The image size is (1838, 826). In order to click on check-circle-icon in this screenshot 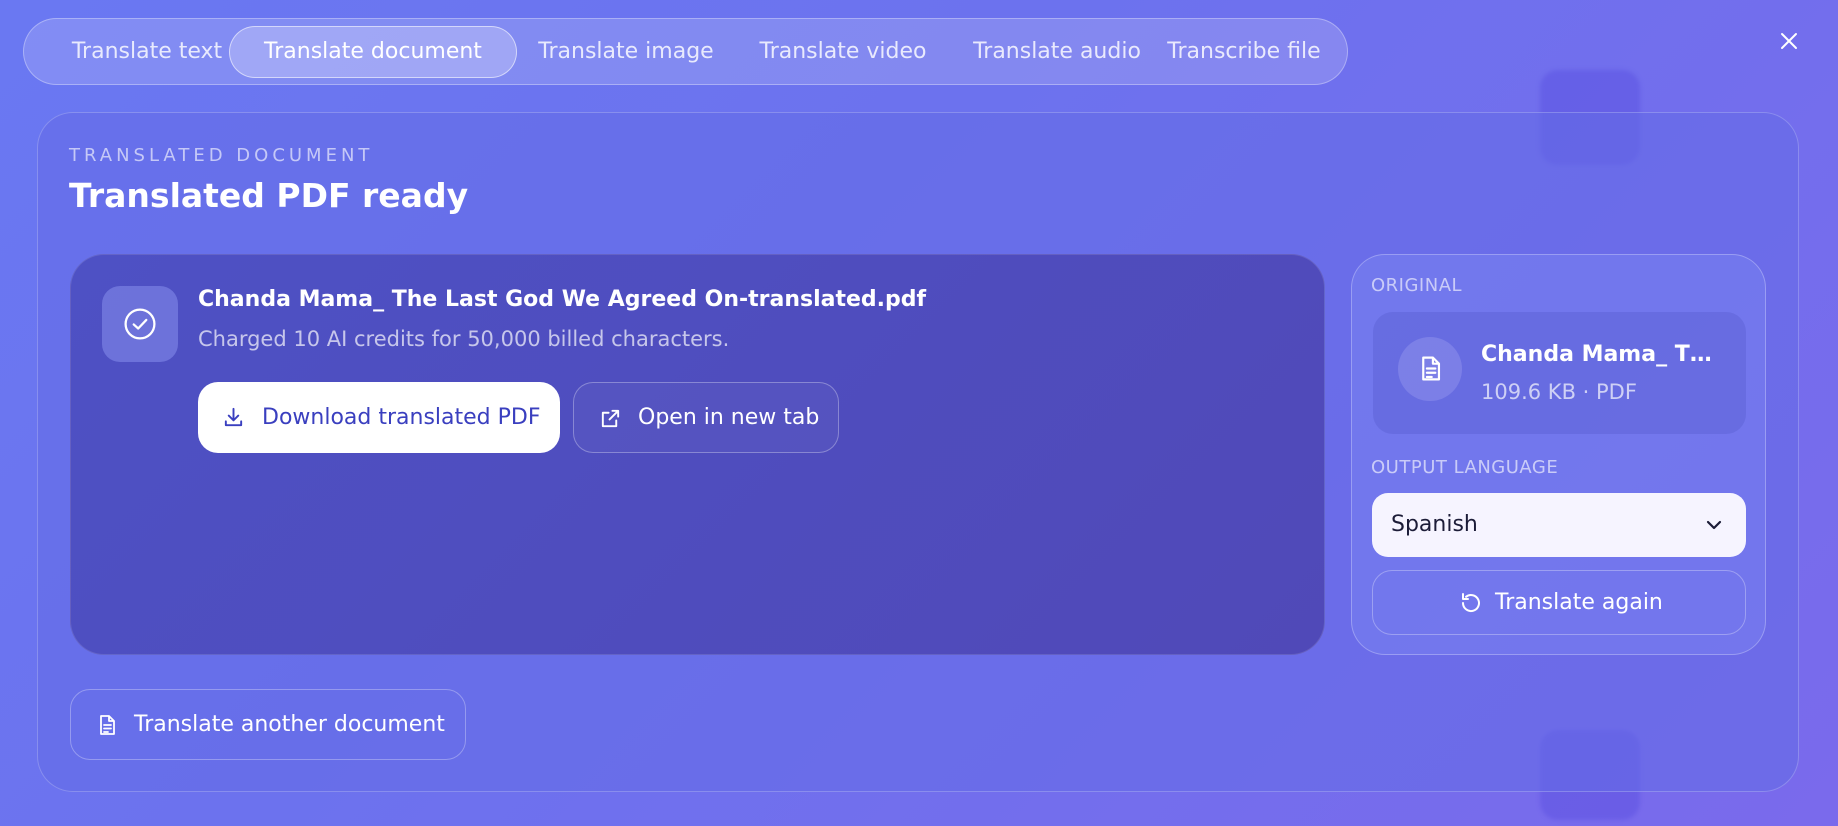, I will do `click(140, 324)`.